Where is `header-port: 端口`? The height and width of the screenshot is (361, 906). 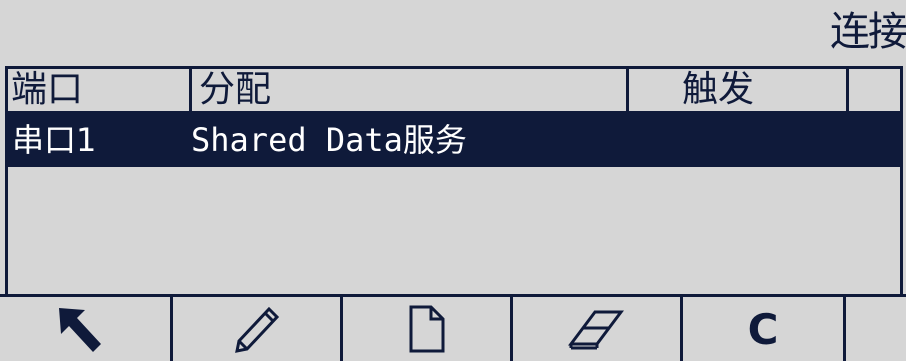
header-port: 端口 is located at coordinates (47, 89).